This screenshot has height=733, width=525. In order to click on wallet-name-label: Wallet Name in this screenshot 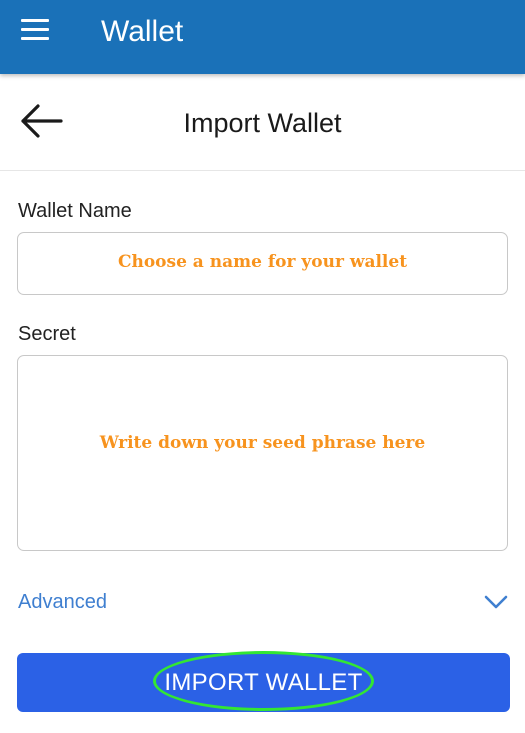, I will do `click(75, 211)`.